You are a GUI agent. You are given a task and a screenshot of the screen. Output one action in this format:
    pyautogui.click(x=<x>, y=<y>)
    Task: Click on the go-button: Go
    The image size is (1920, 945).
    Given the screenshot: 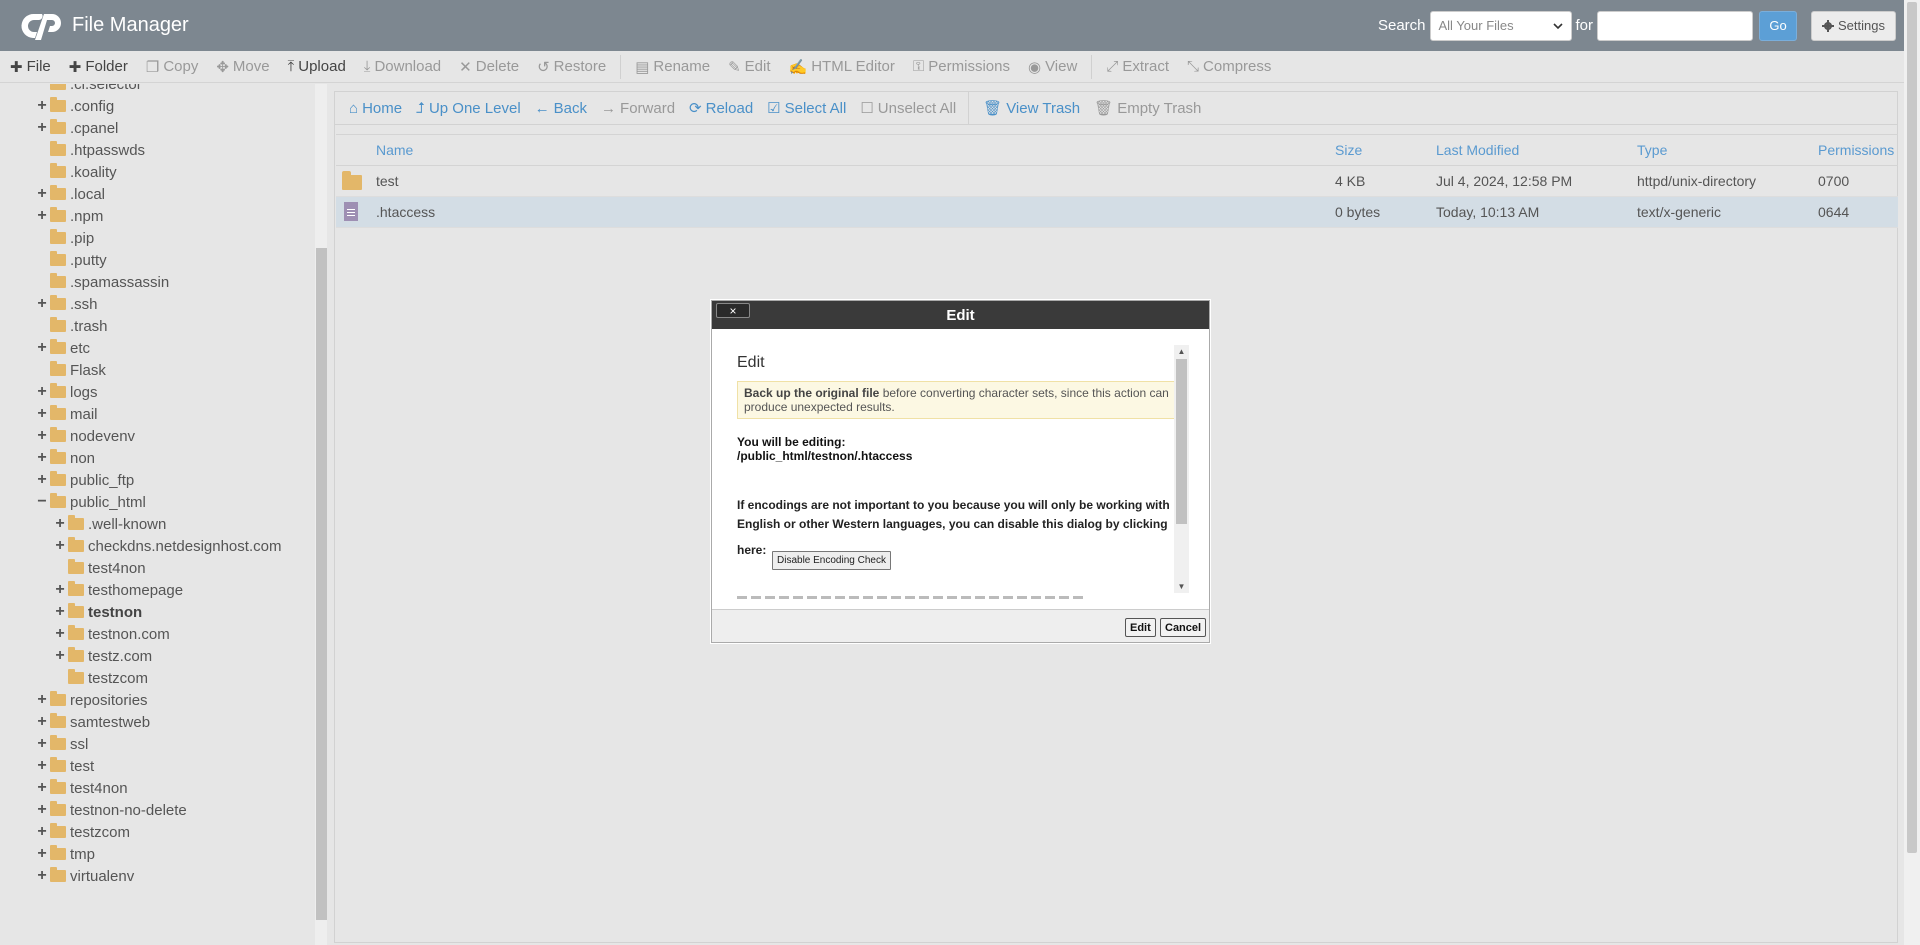 What is the action you would take?
    pyautogui.click(x=1778, y=25)
    